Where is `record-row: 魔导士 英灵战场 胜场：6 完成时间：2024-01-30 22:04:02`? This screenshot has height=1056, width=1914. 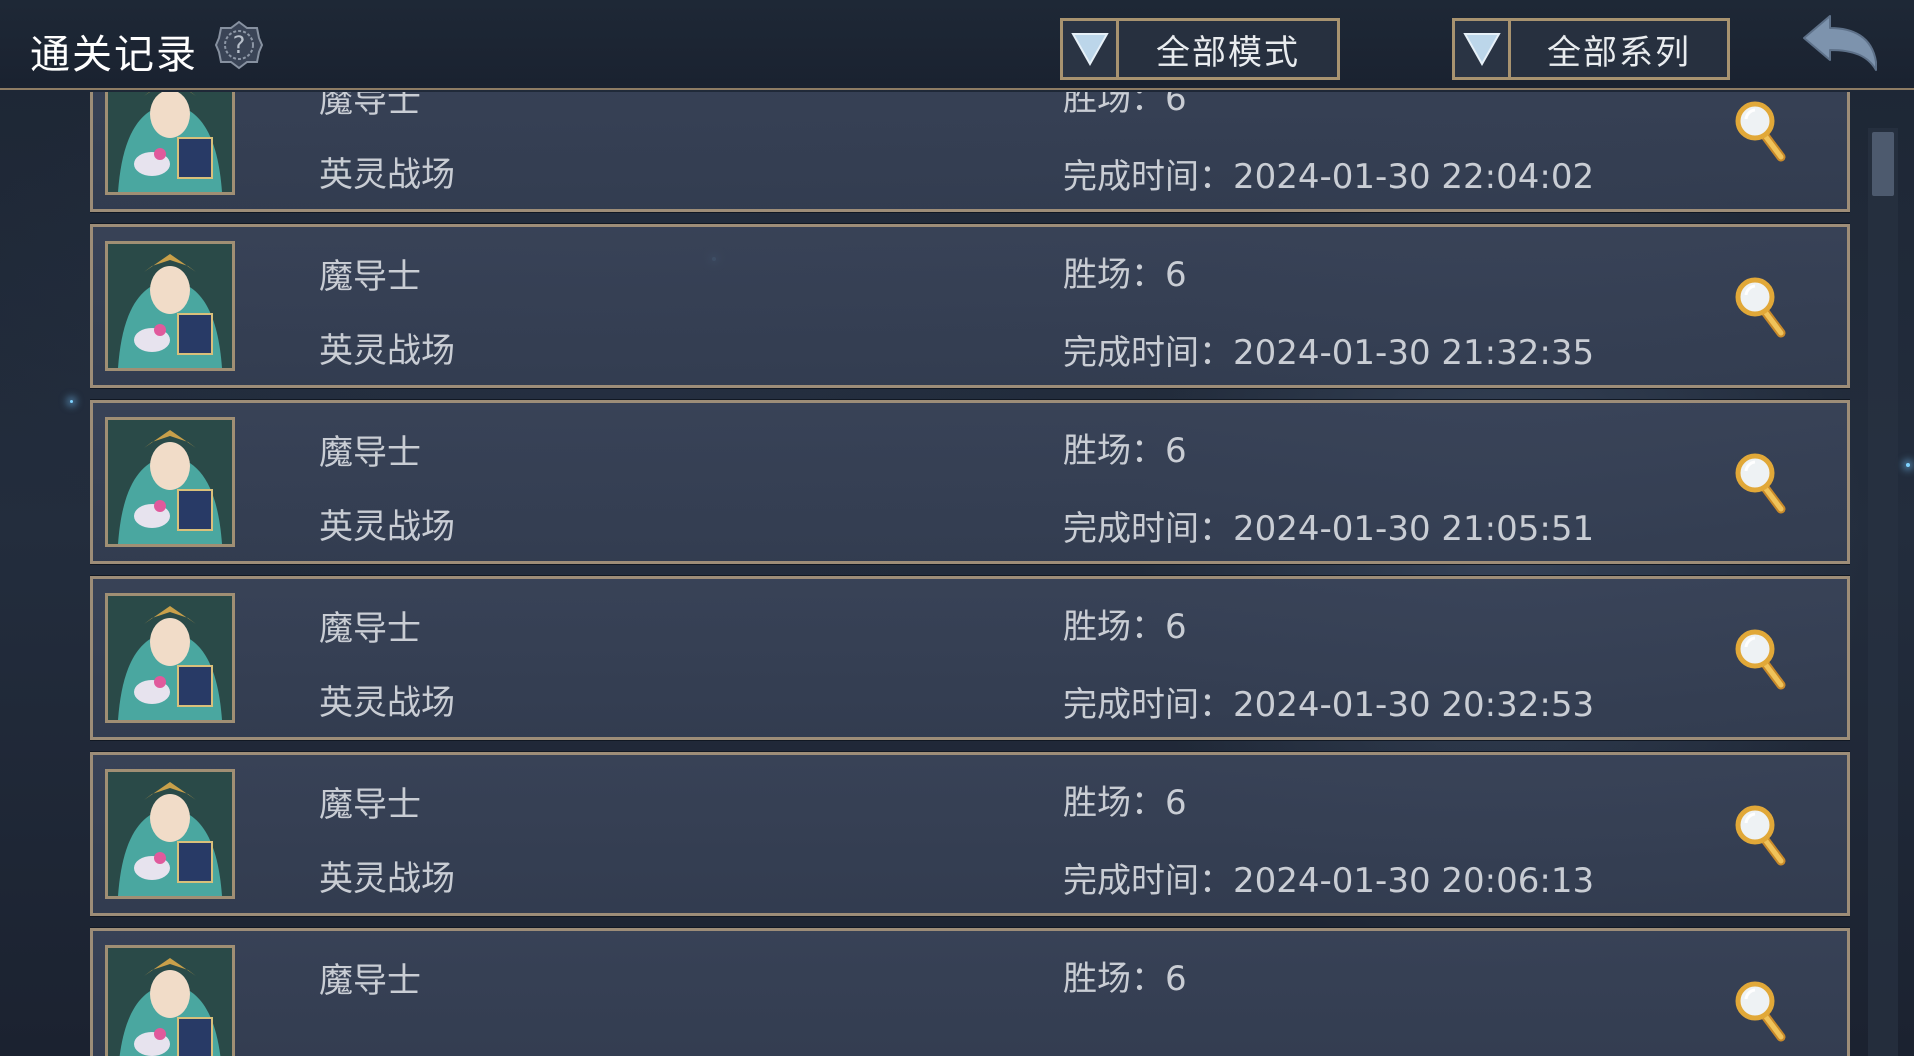 record-row: 魔导士 英灵战场 胜场：6 完成时间：2024-01-30 22:04:02 is located at coordinates (970, 152).